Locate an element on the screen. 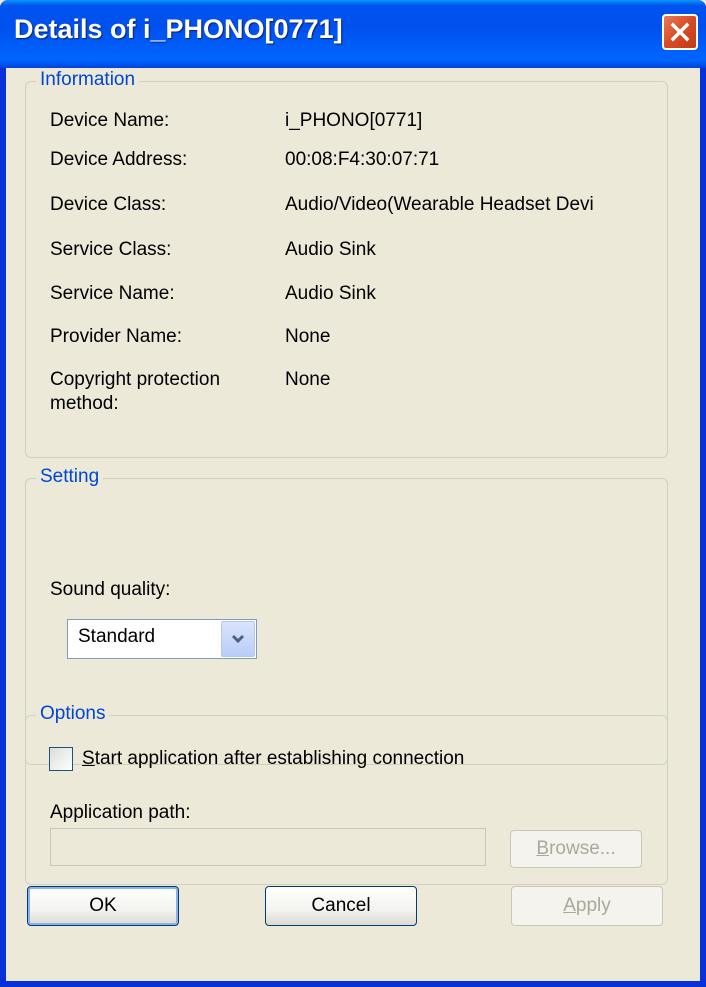 Image resolution: width=706 pixels, height=987 pixels. apply-button: Apply is located at coordinates (587, 906).